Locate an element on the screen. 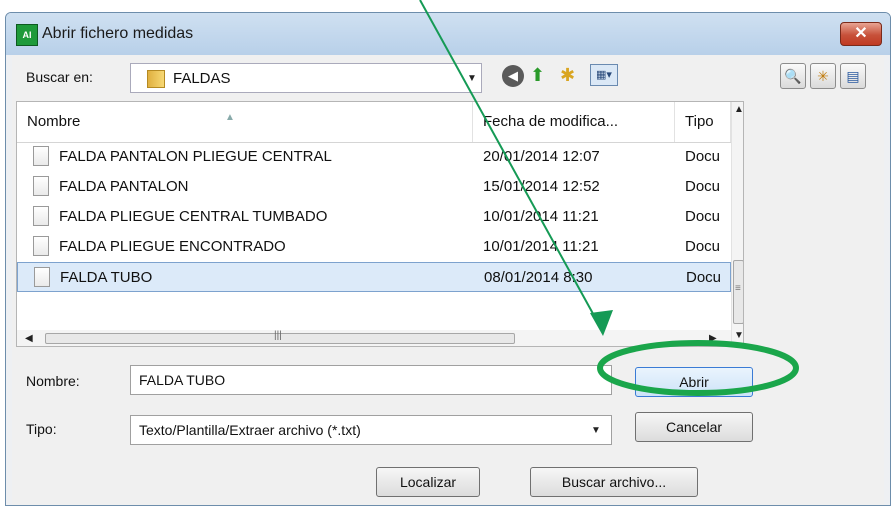  folder-icon is located at coordinates (156, 79).